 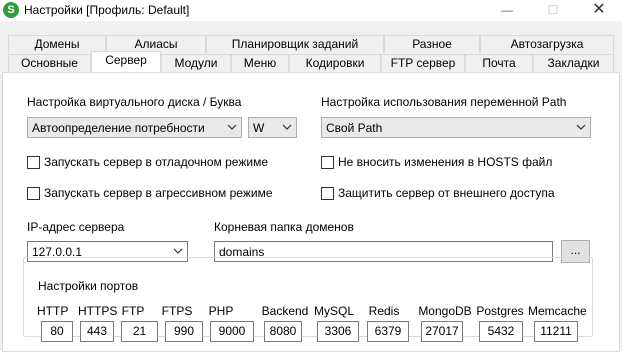 I want to click on ip-label: IP-адрес сервера, so click(x=76, y=227).